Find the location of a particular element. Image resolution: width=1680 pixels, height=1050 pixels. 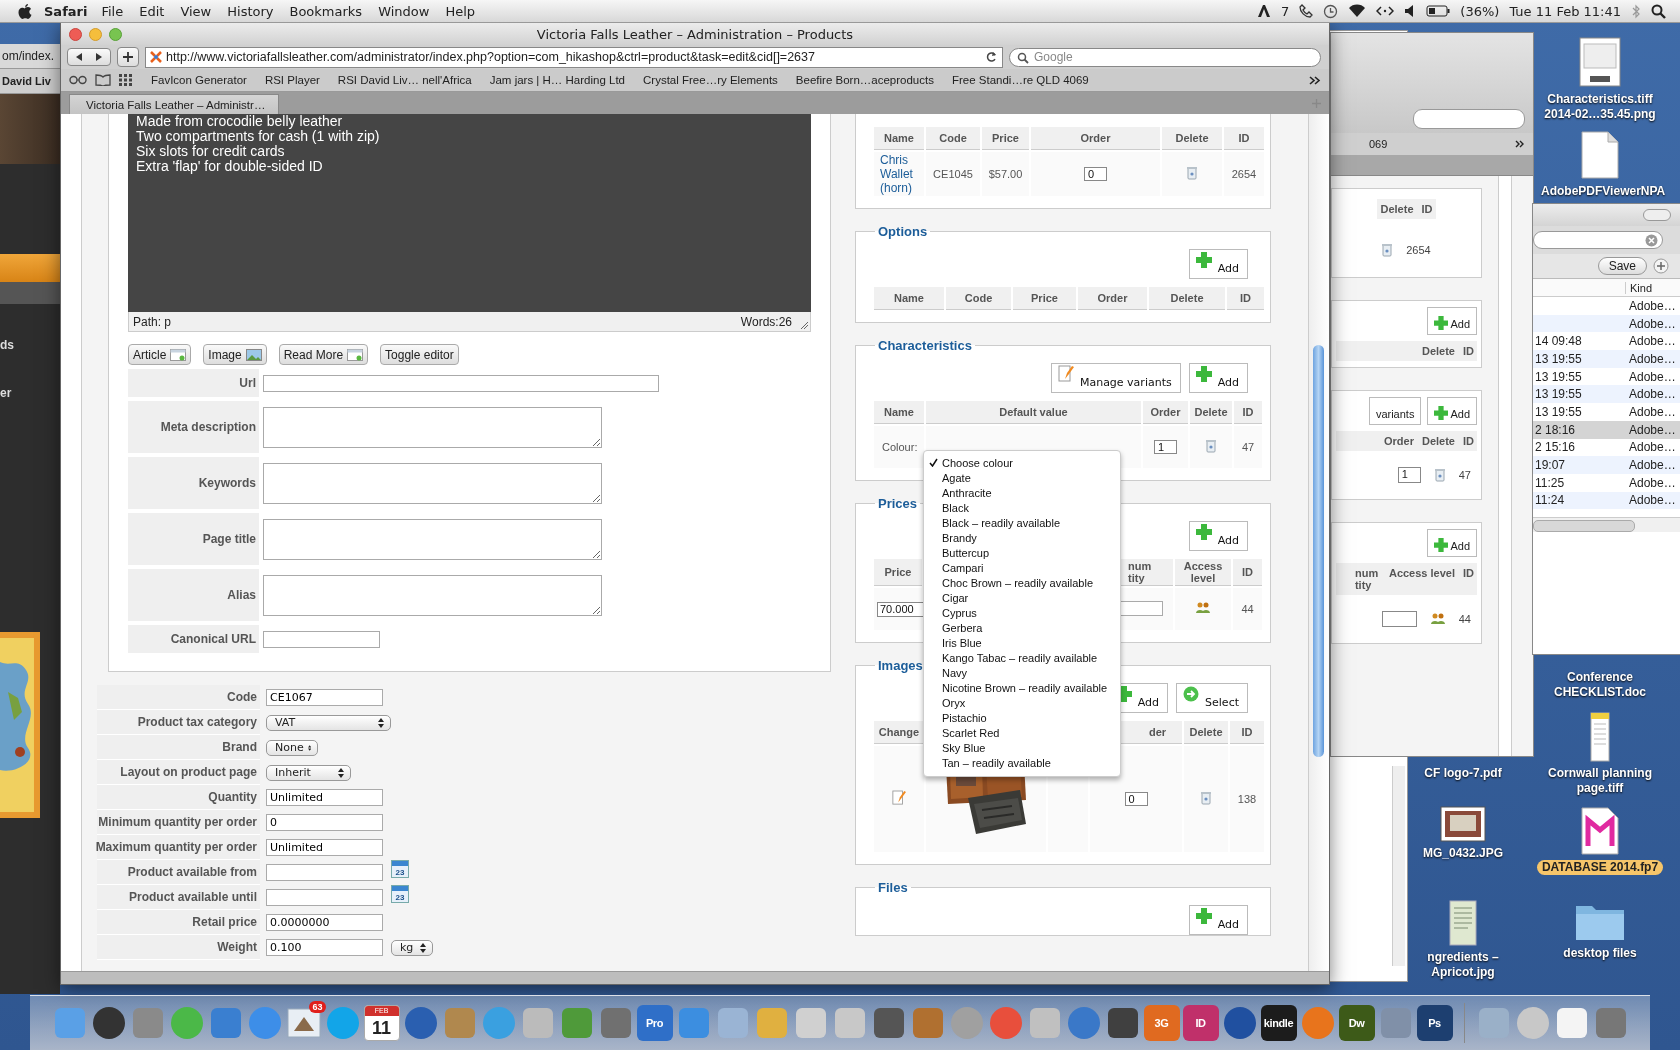

menu-option: Buttercup is located at coordinates (966, 552).